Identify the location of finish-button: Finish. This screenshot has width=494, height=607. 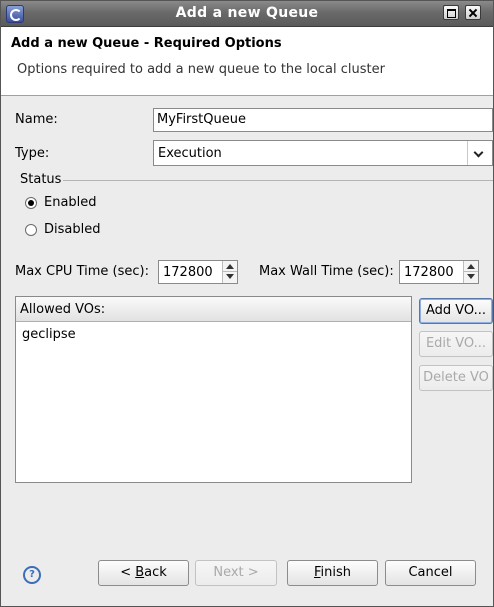
(332, 573).